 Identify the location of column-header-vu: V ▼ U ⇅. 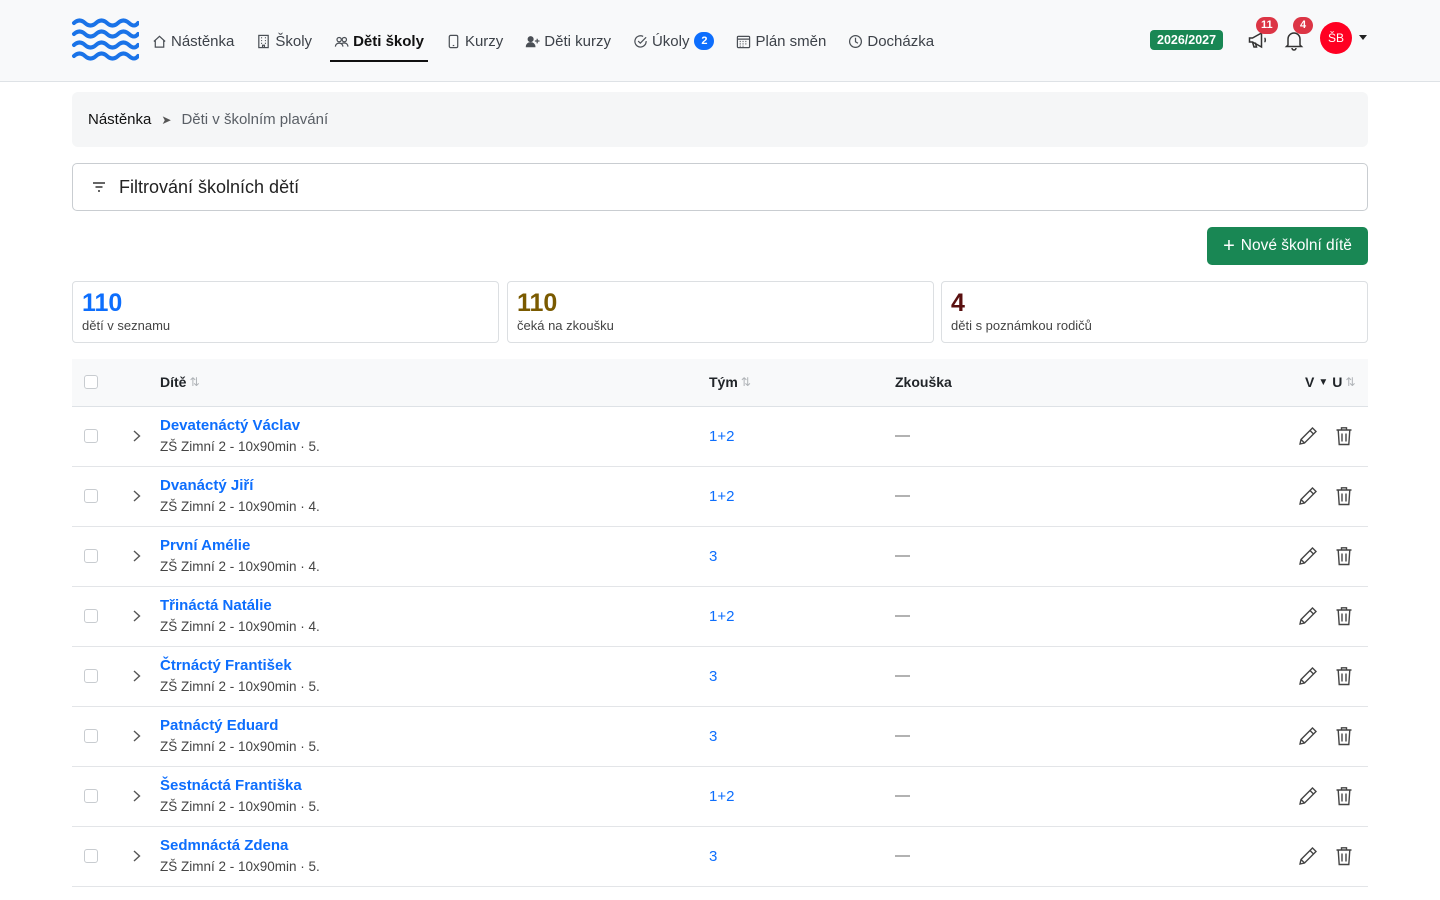
(1330, 382).